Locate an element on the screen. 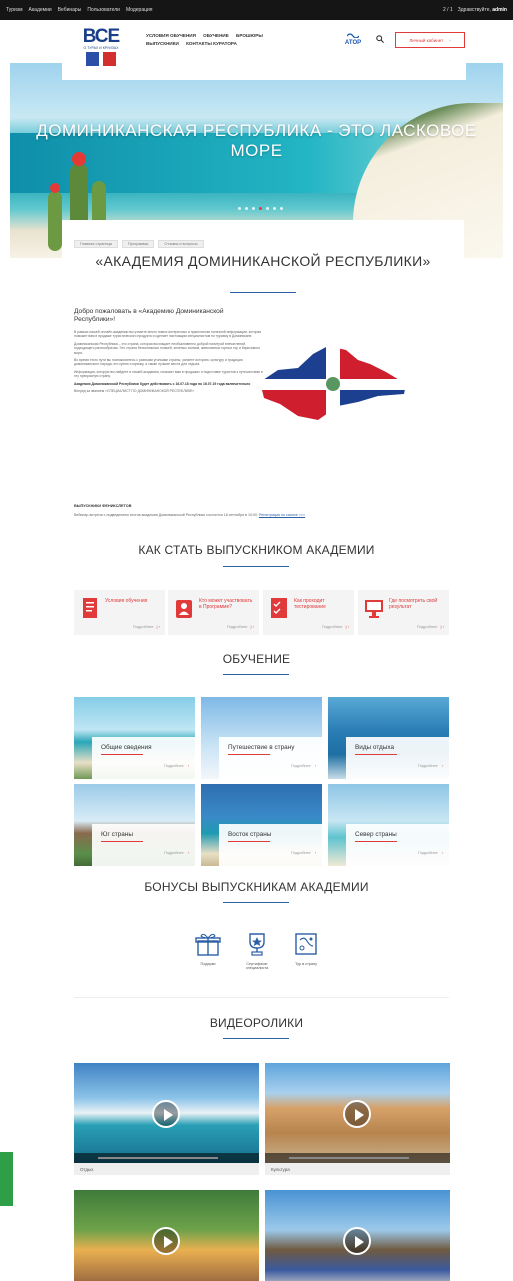 This screenshot has height=1281, width=513. breadcrumb-programs: Программы is located at coordinates (138, 244).